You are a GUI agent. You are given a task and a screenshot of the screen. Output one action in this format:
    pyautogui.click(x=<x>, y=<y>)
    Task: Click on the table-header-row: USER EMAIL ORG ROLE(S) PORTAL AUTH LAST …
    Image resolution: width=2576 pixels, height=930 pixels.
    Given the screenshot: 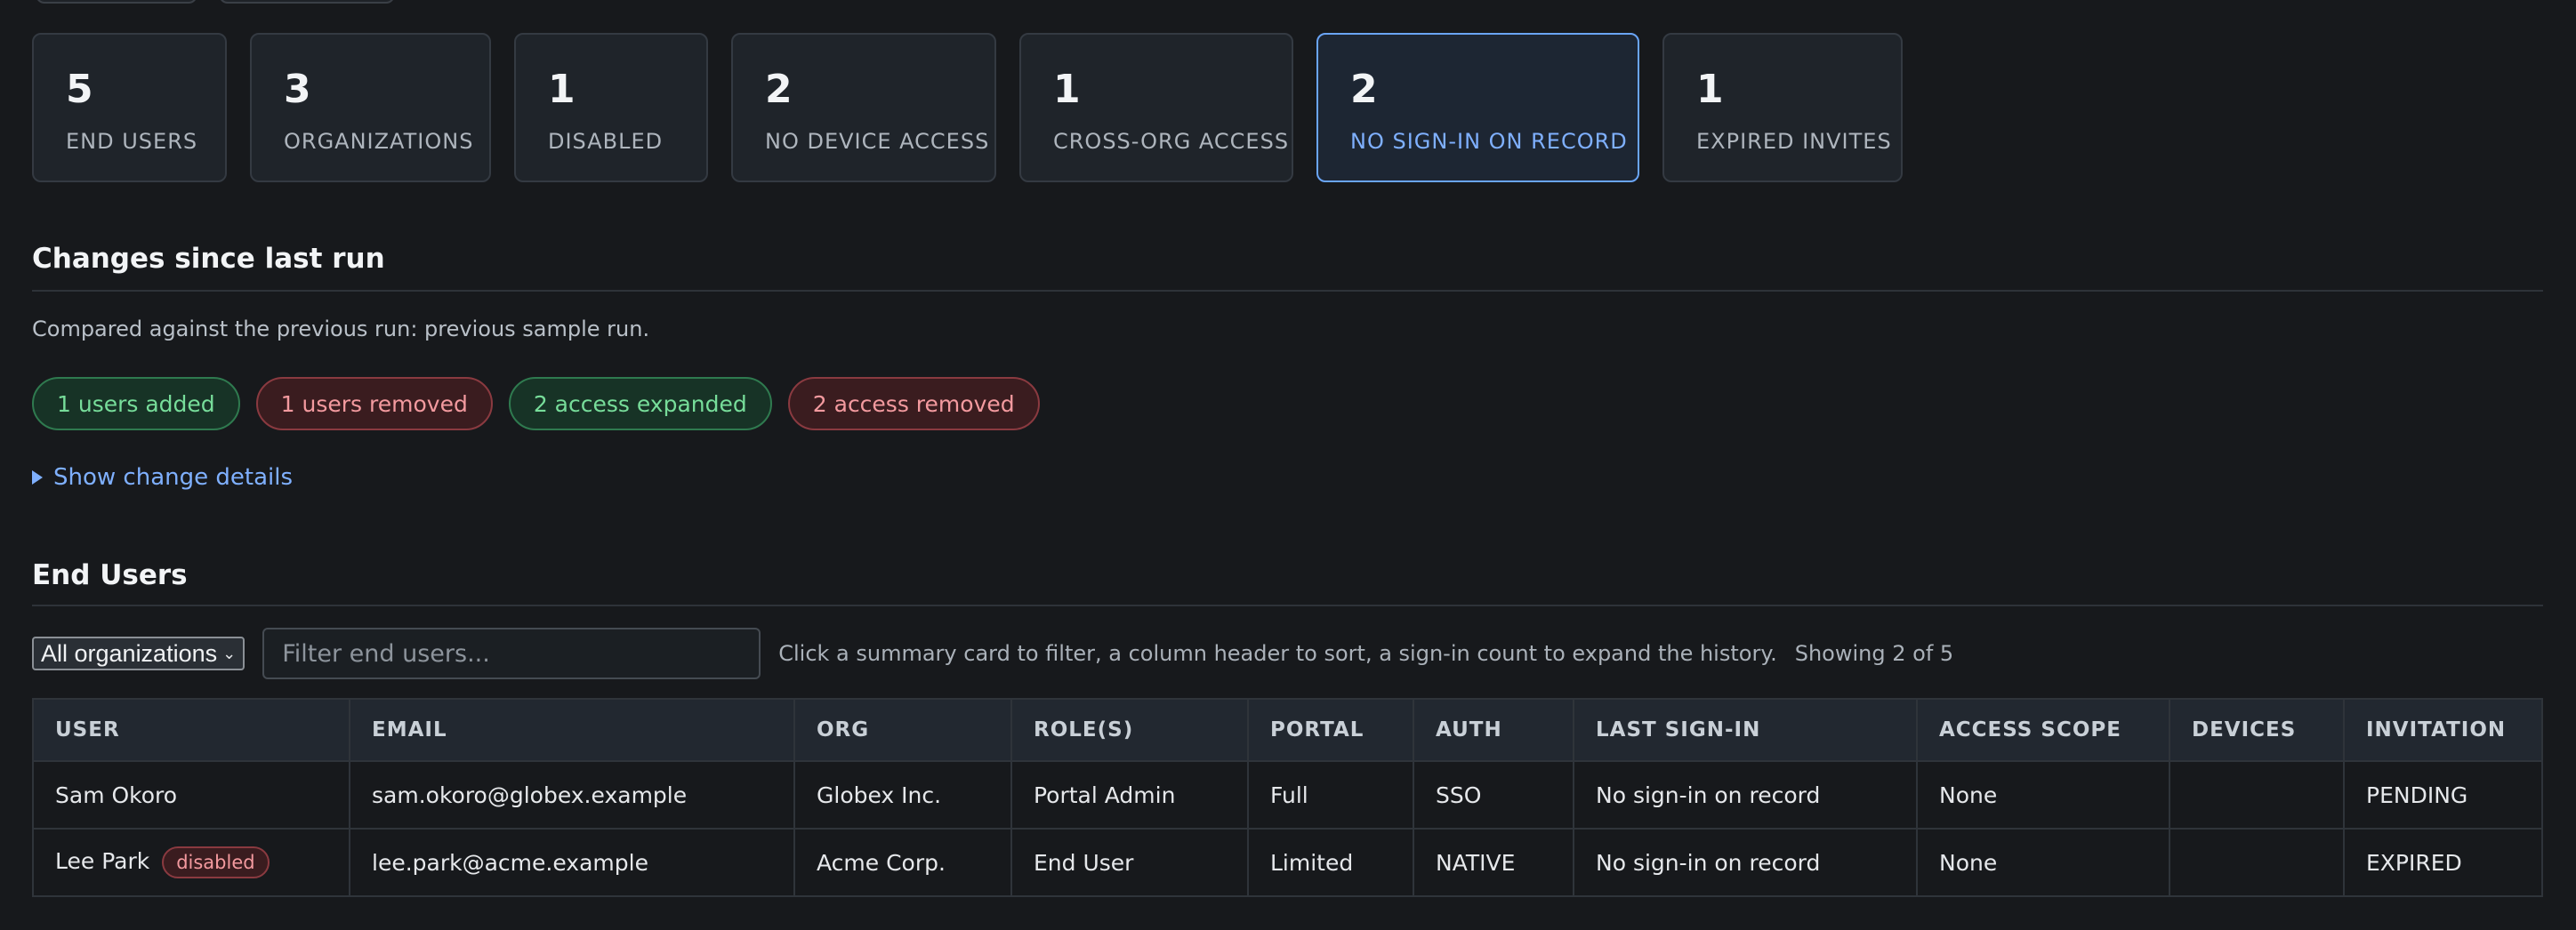 What is the action you would take?
    pyautogui.click(x=1287, y=730)
    